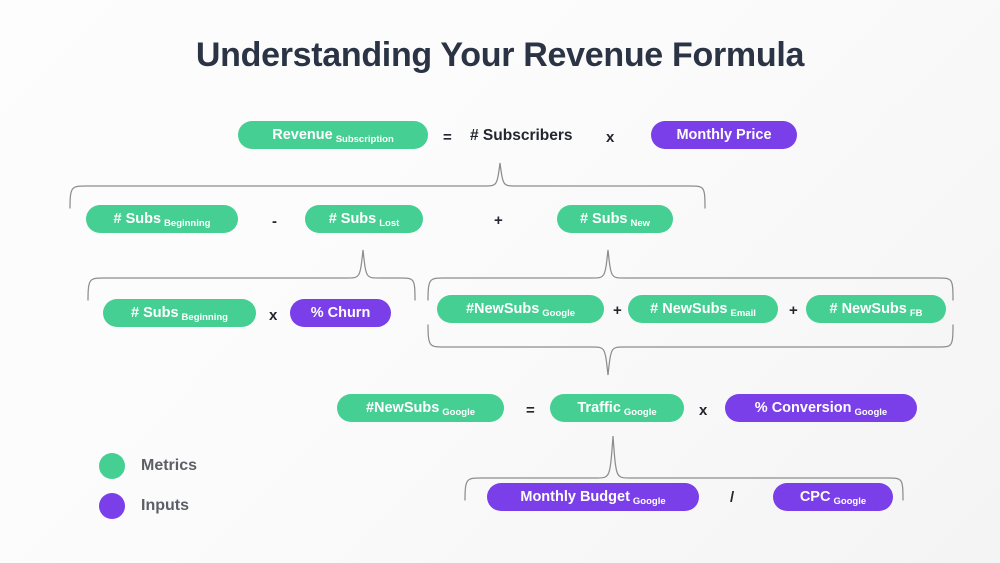 The width and height of the screenshot is (1000, 563). I want to click on pill-newsubs-fb: # NewSubs FB, so click(876, 309).